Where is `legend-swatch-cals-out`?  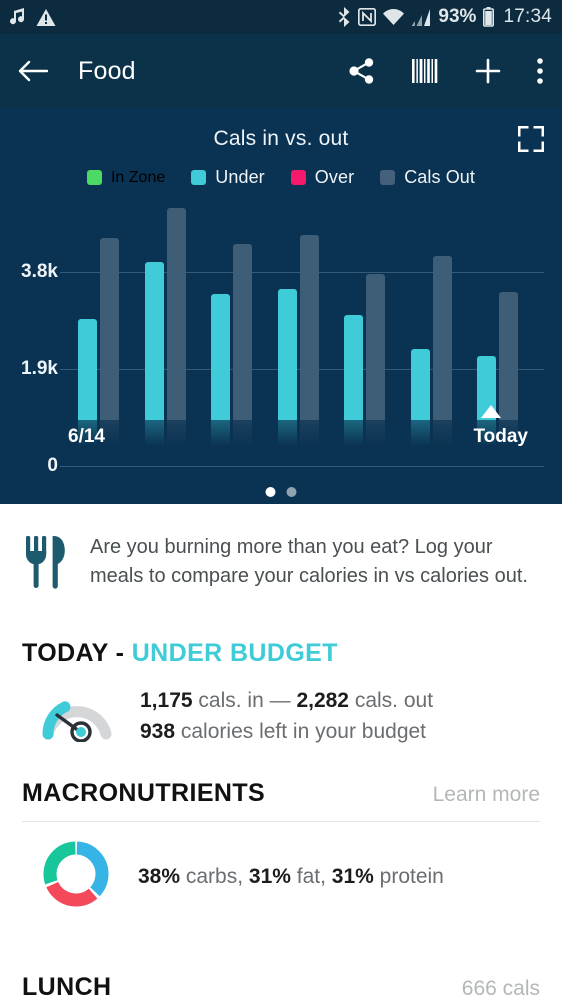
legend-swatch-cals-out is located at coordinates (388, 177).